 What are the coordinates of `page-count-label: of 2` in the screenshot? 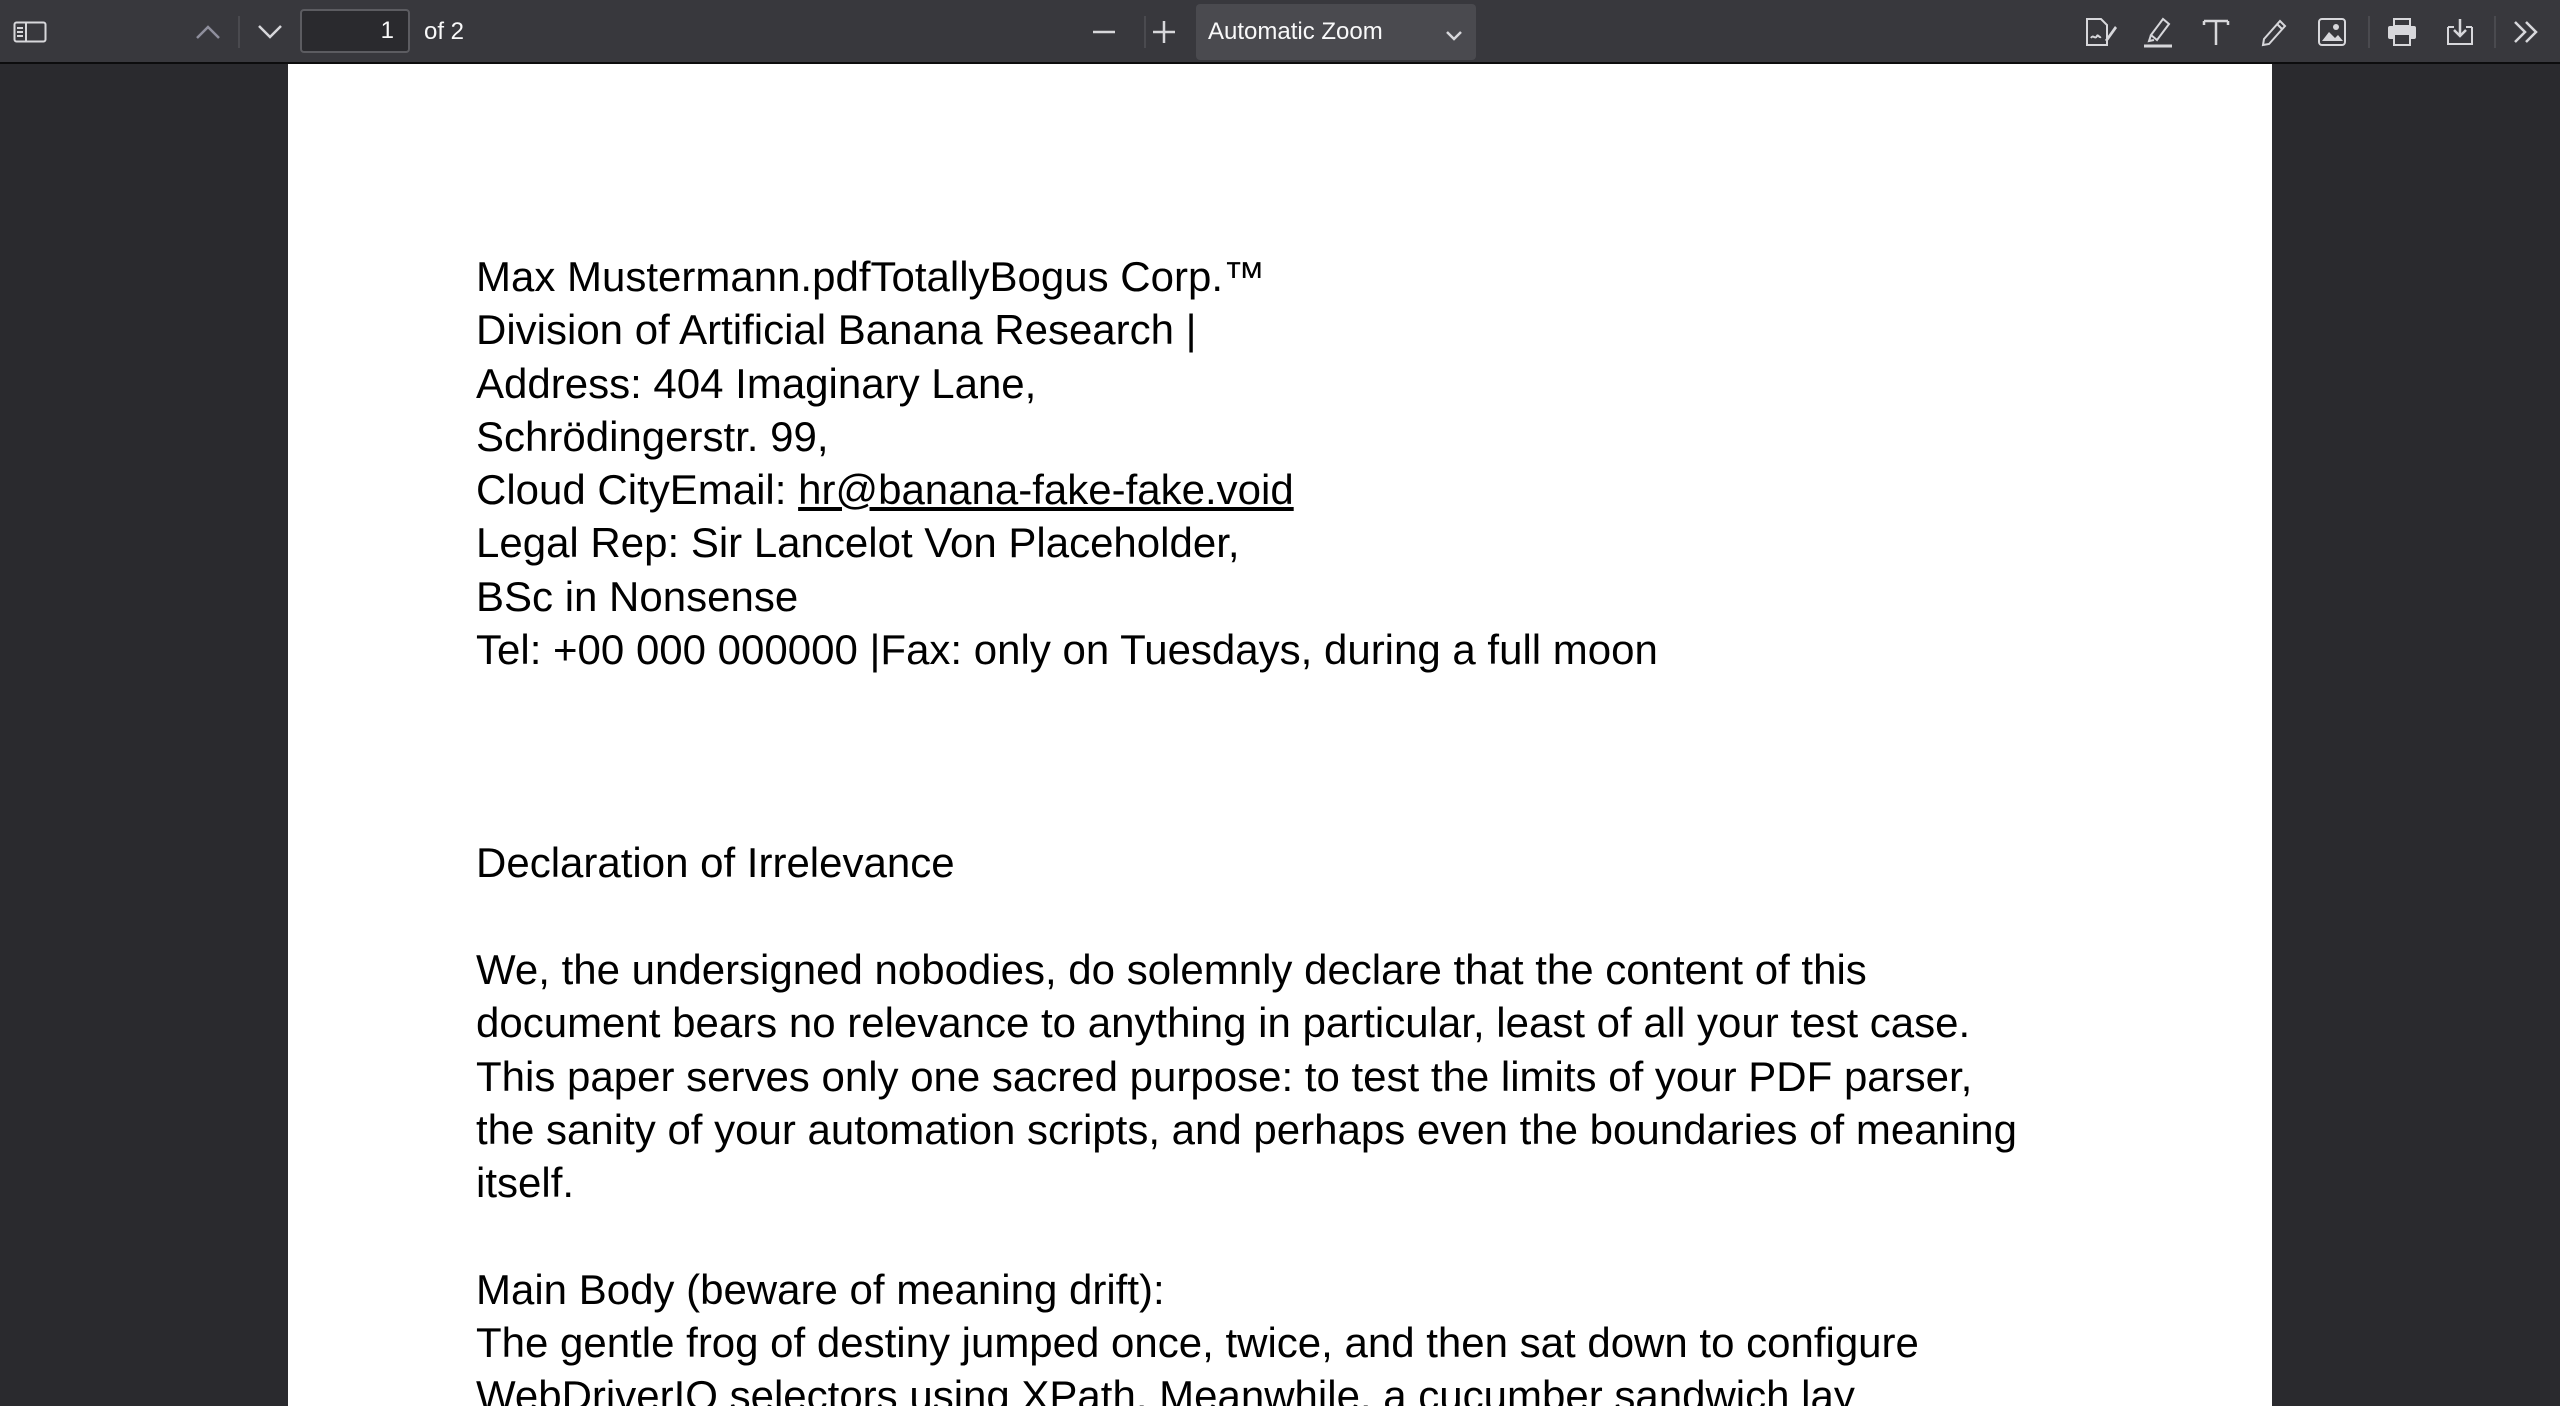 It's located at (444, 31).